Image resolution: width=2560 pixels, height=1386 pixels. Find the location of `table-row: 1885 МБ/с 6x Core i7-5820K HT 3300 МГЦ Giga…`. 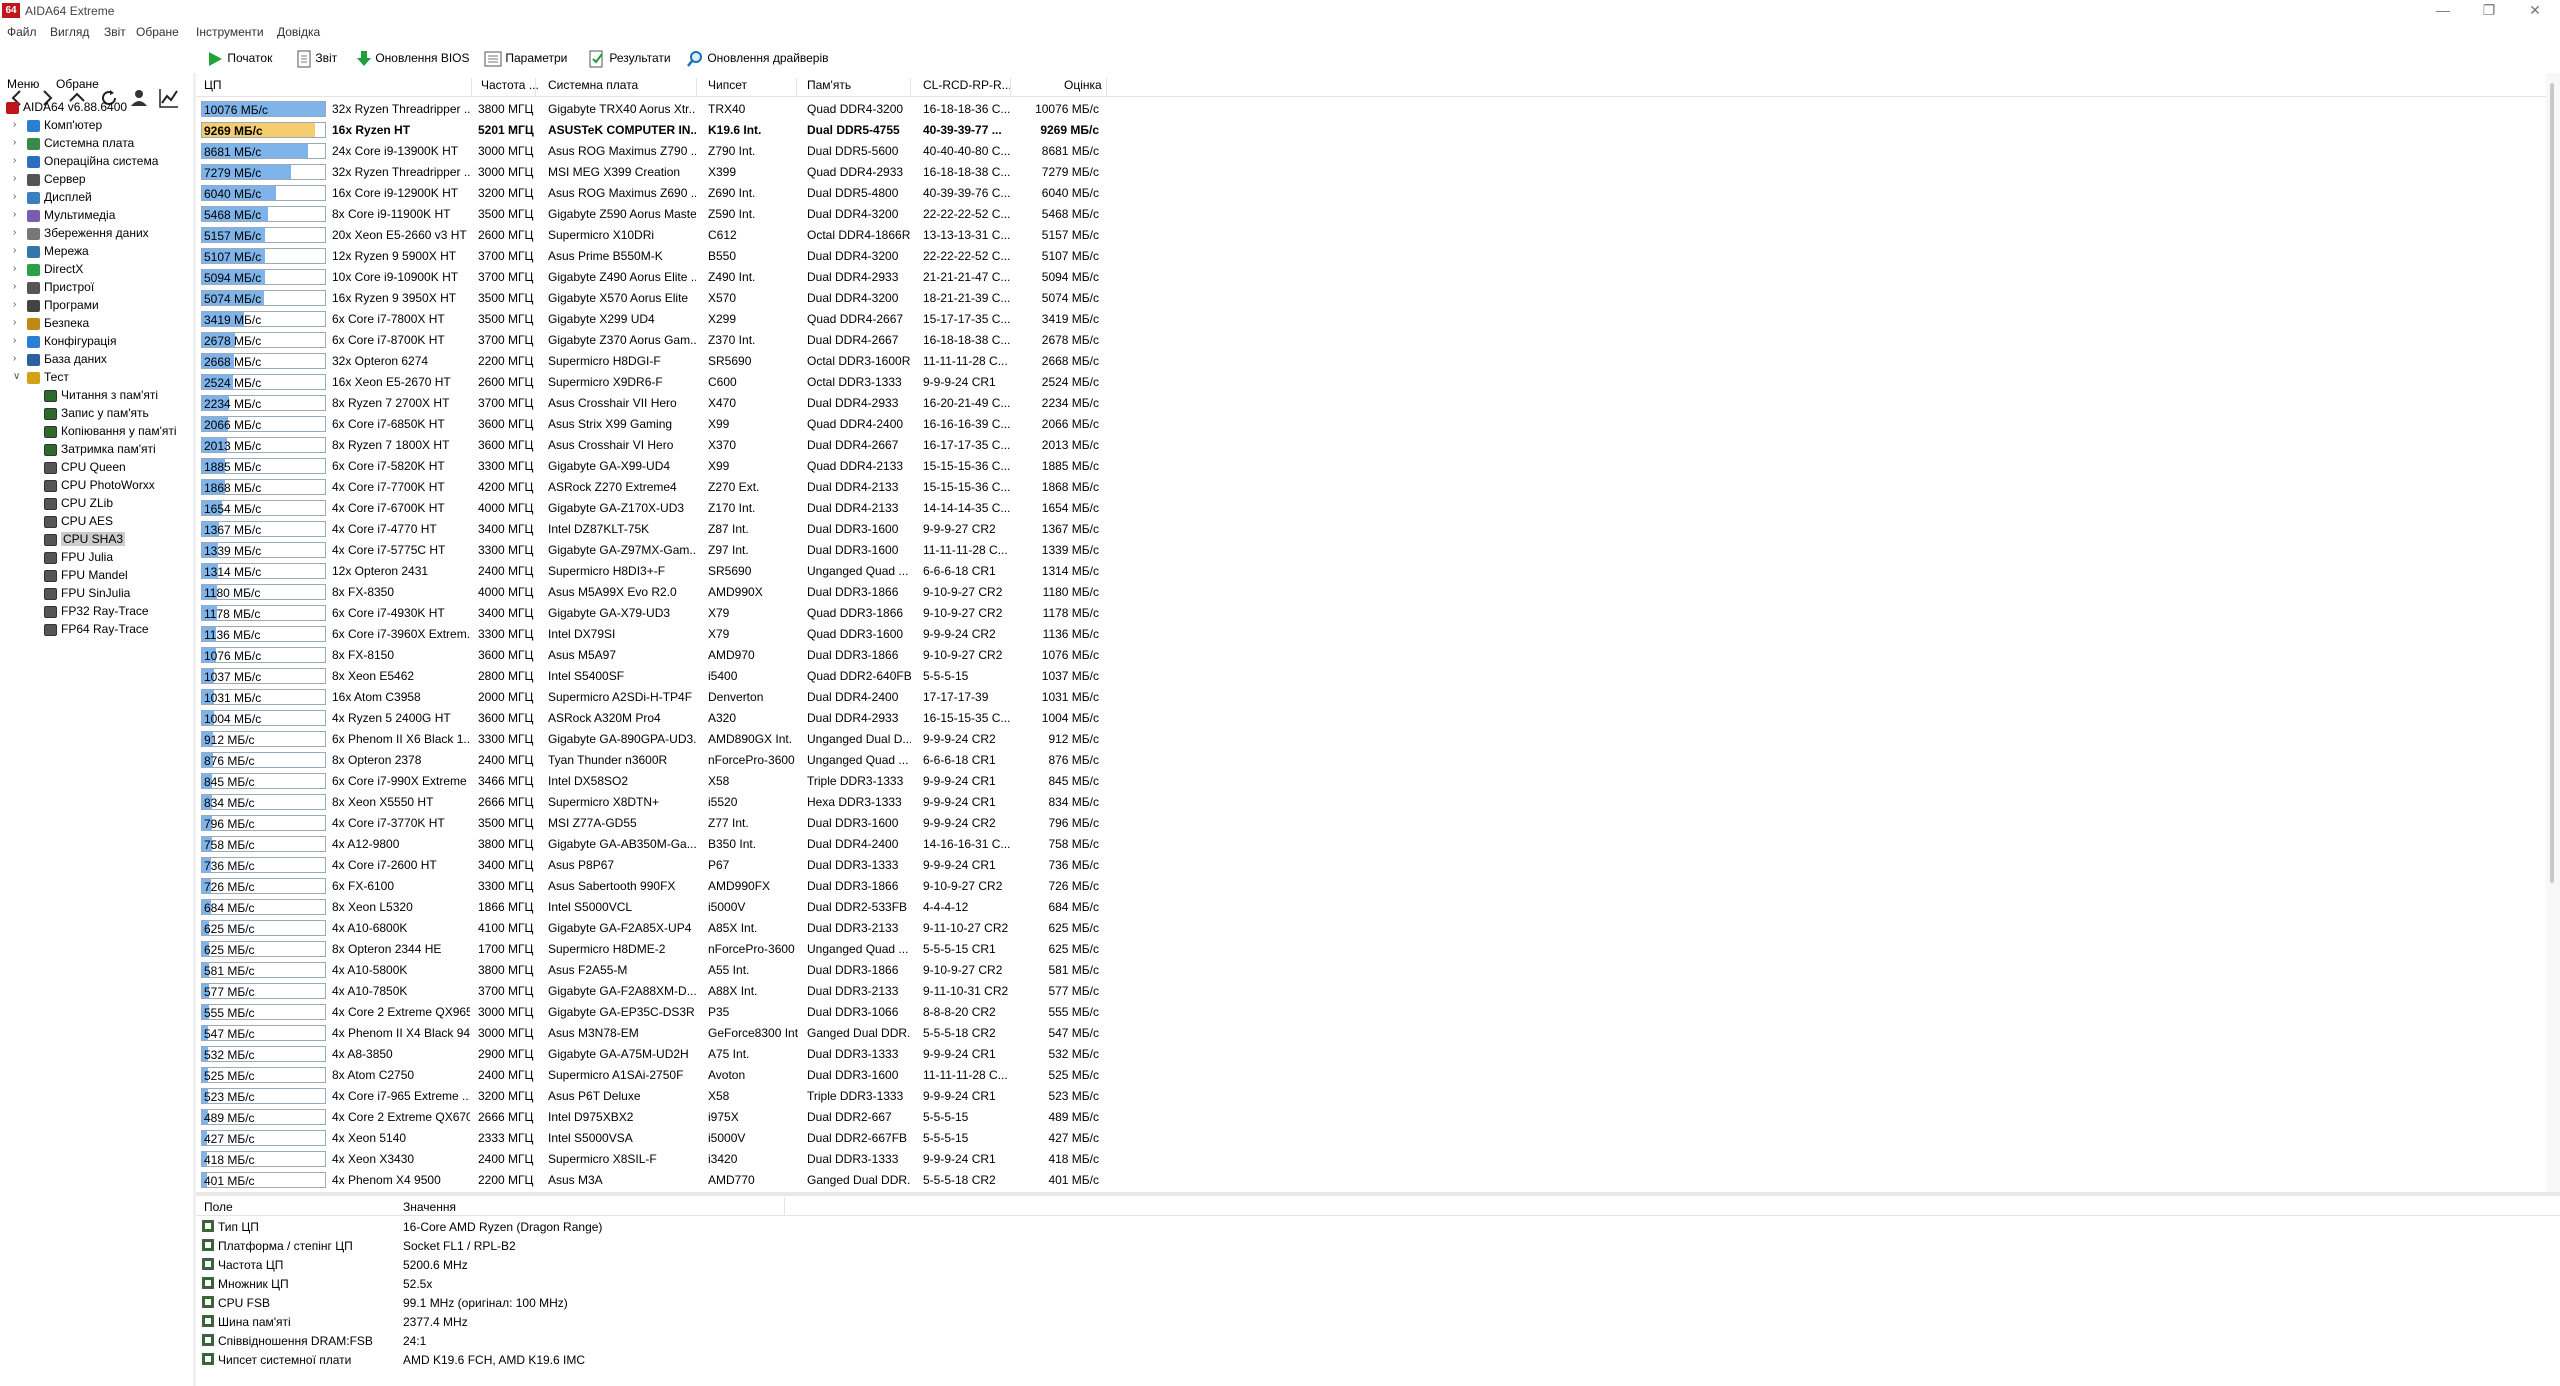

table-row: 1885 МБ/с 6x Core i7-5820K HT 3300 МГЦ Giga… is located at coordinates (1371, 465).